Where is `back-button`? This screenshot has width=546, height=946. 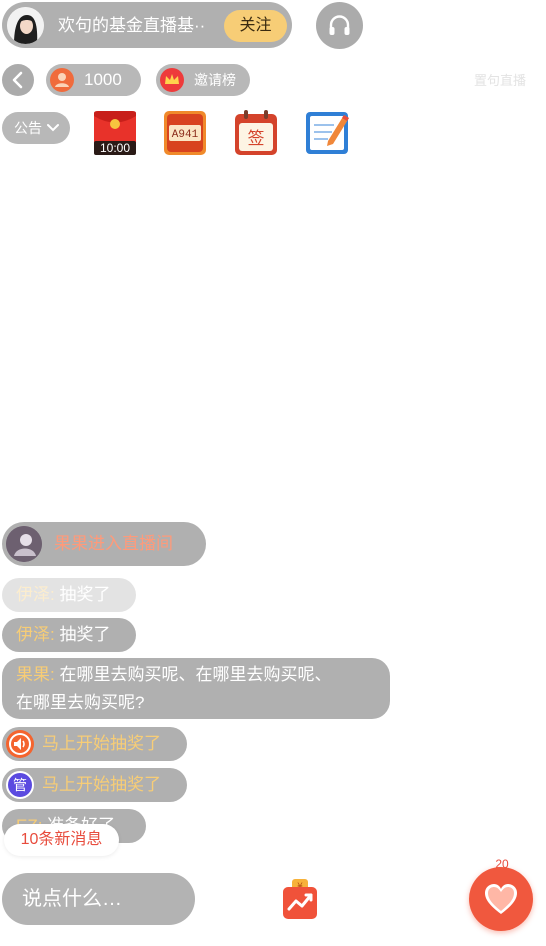
back-button is located at coordinates (18, 80).